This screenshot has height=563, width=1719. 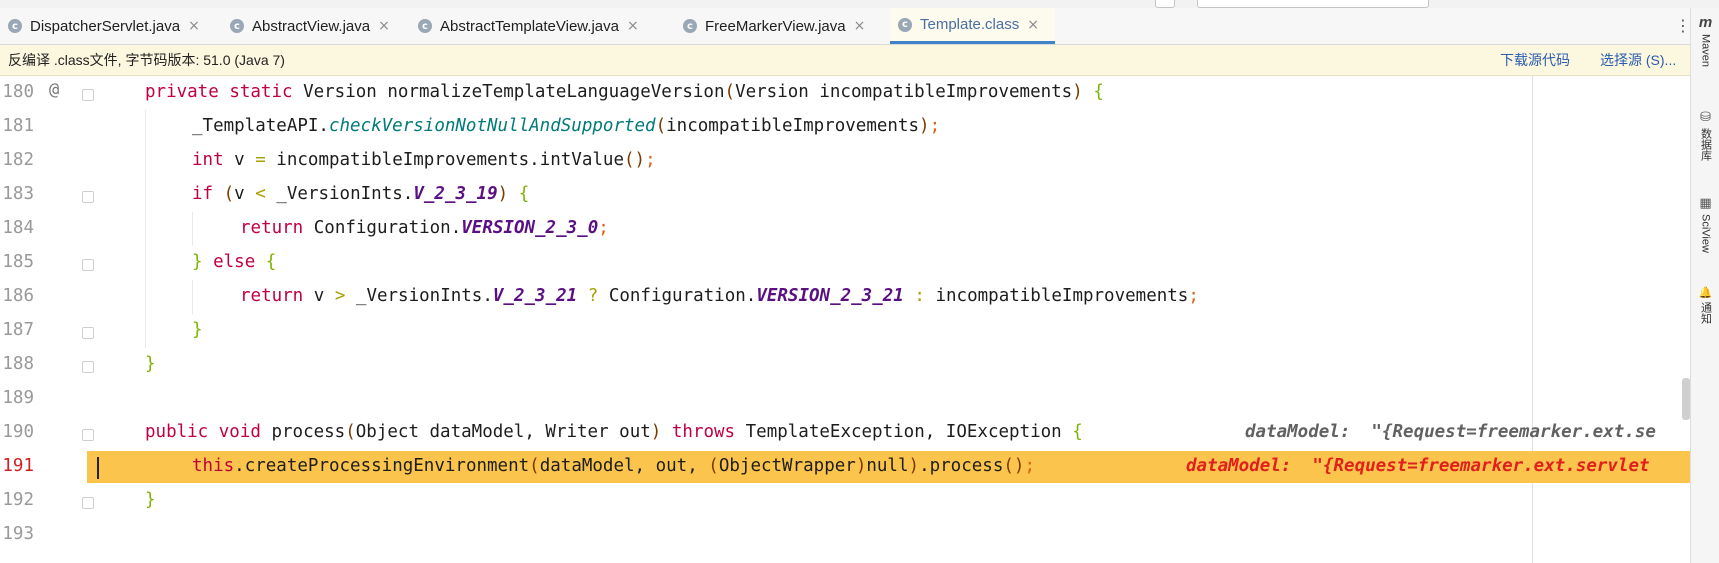 What do you see at coordinates (18, 92) in the screenshot?
I see `line-number: 180` at bounding box center [18, 92].